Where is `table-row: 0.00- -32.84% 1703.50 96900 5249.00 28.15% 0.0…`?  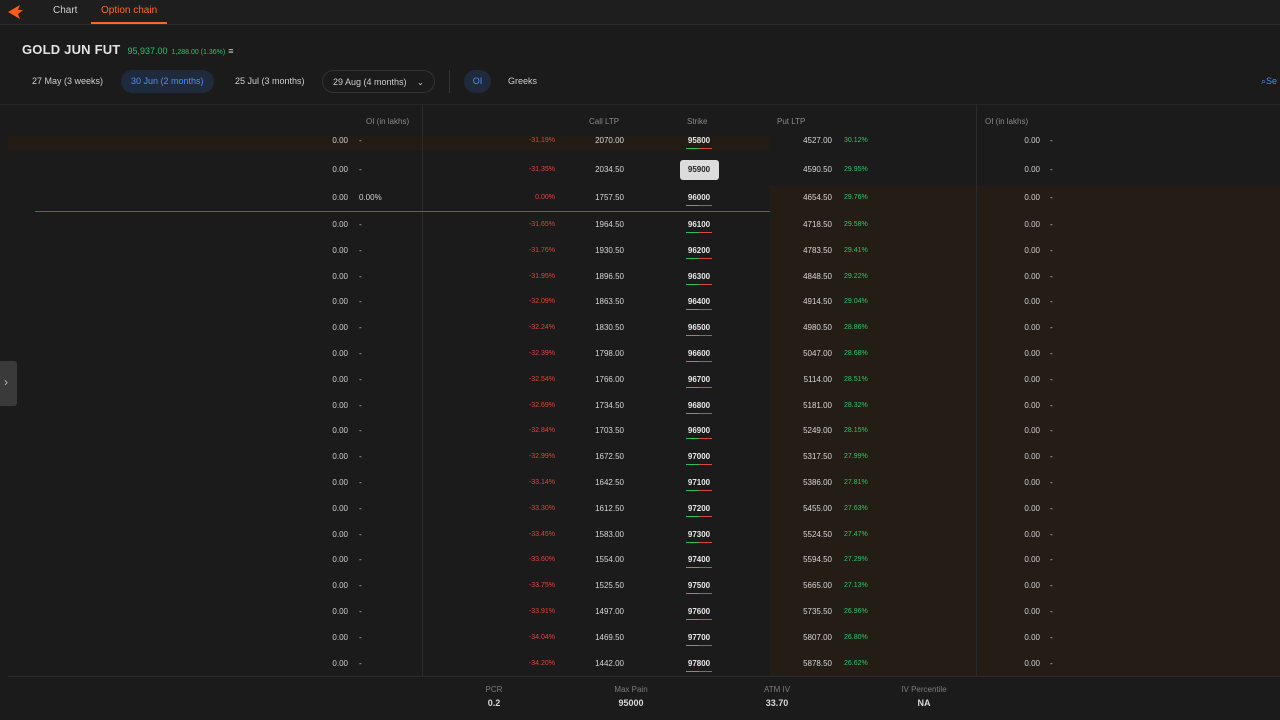 table-row: 0.00- -32.84% 1703.50 96900 5249.00 28.15% 0.0… is located at coordinates (640, 431).